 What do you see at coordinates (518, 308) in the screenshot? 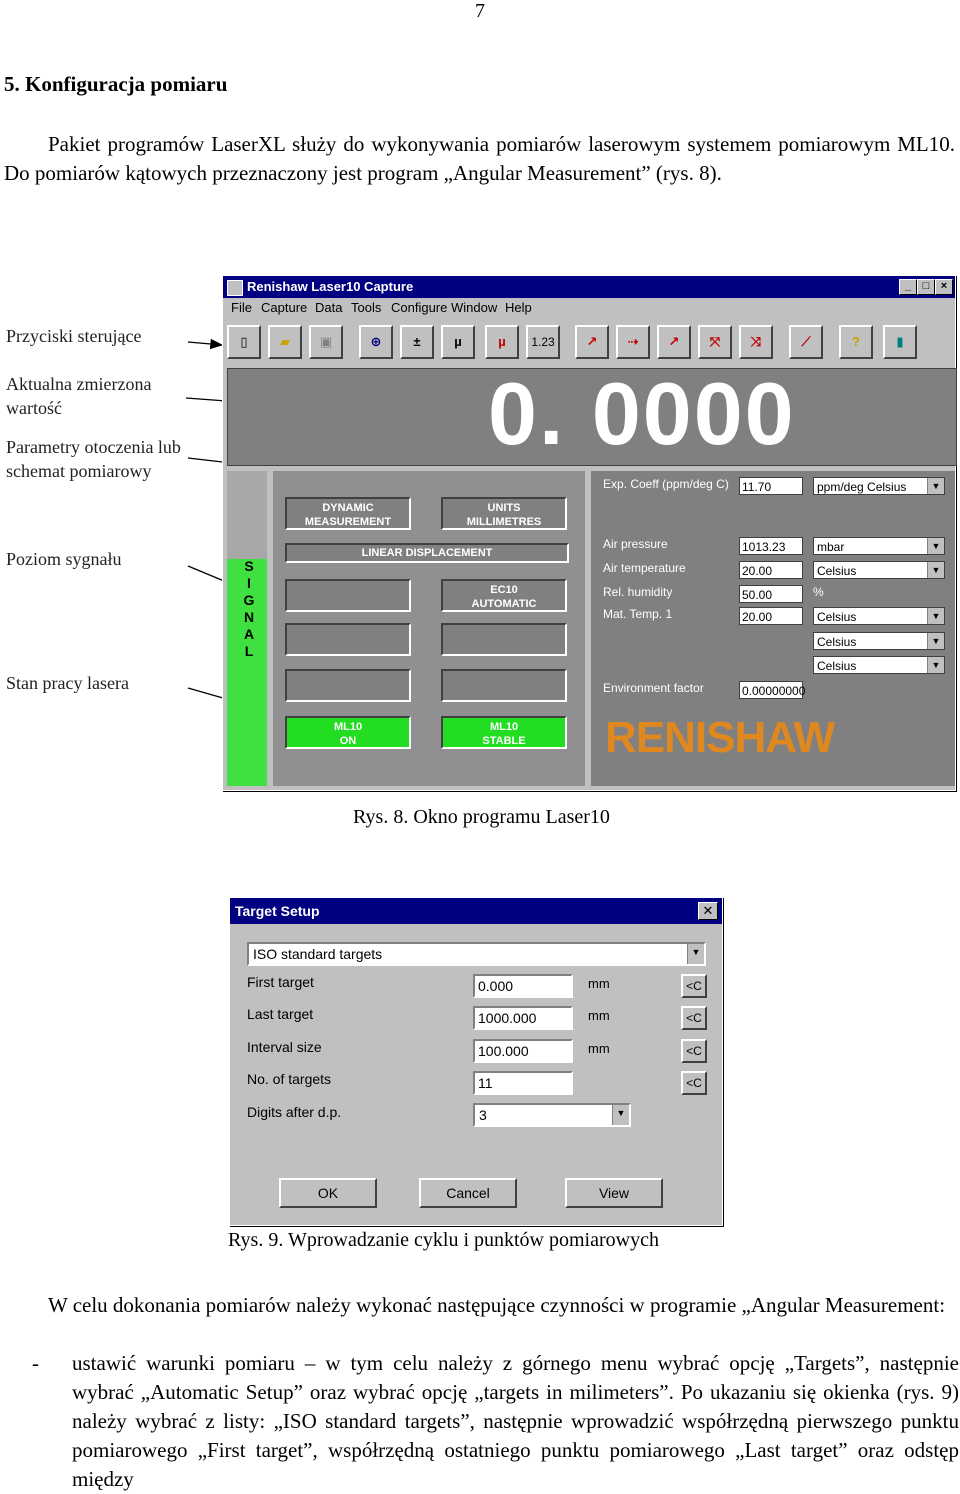
I see `menu-help: Help` at bounding box center [518, 308].